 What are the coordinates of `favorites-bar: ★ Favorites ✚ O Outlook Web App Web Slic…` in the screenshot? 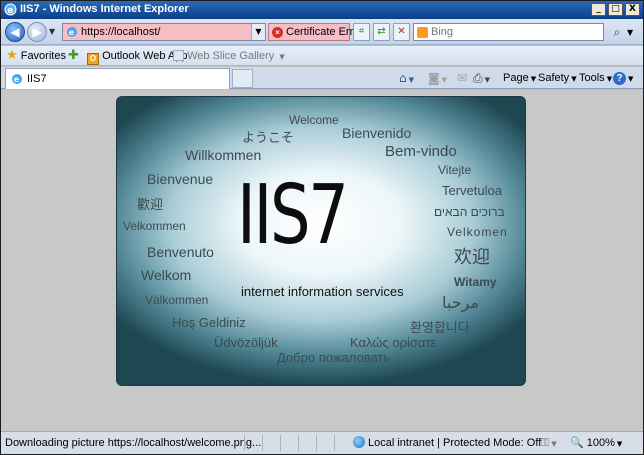 It's located at (322, 56).